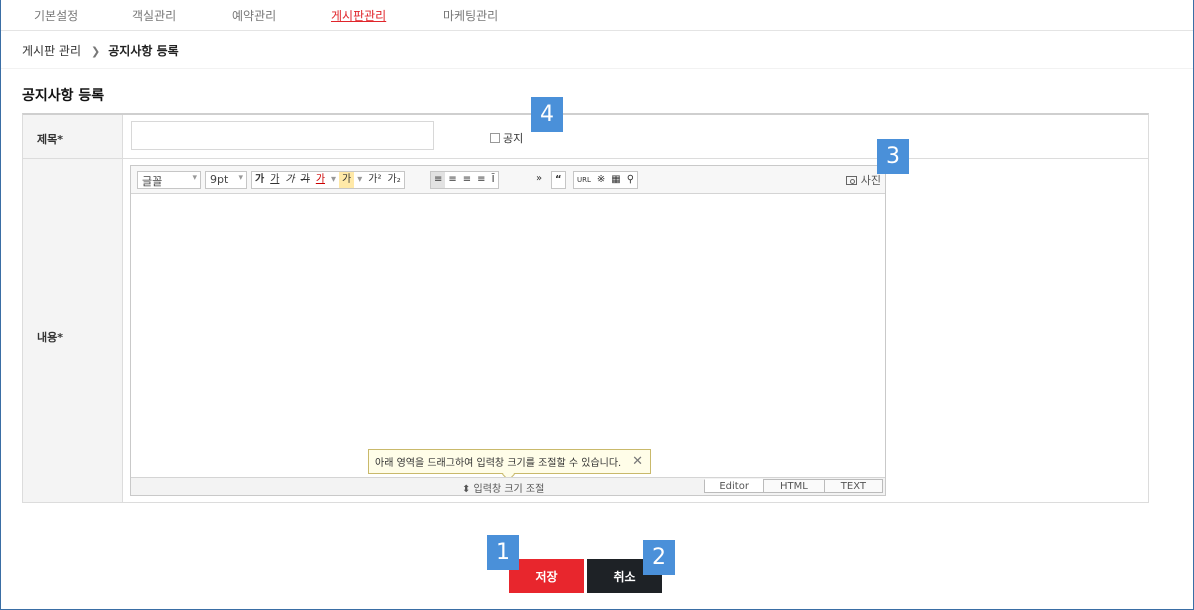 Image resolution: width=1194 pixels, height=610 pixels. I want to click on quote-group: “, so click(558, 180).